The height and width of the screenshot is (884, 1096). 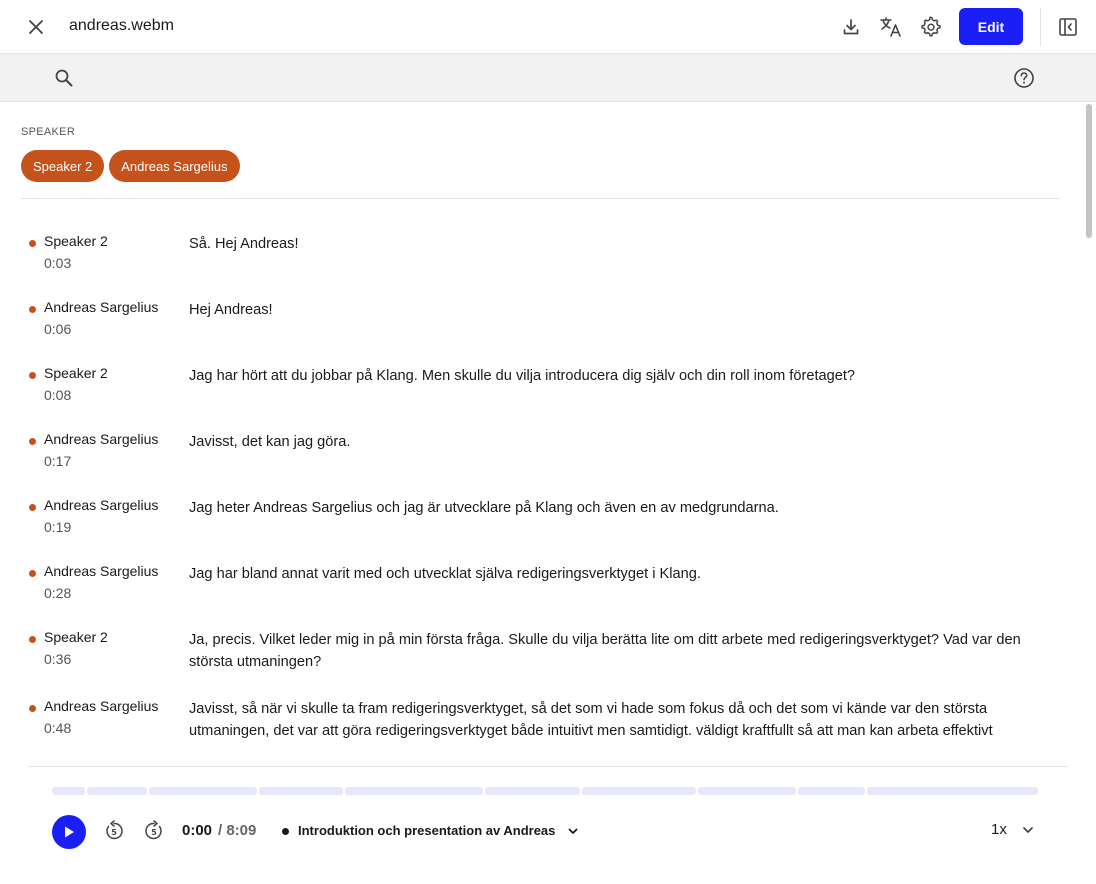 I want to click on section-divider, so click(x=540, y=198).